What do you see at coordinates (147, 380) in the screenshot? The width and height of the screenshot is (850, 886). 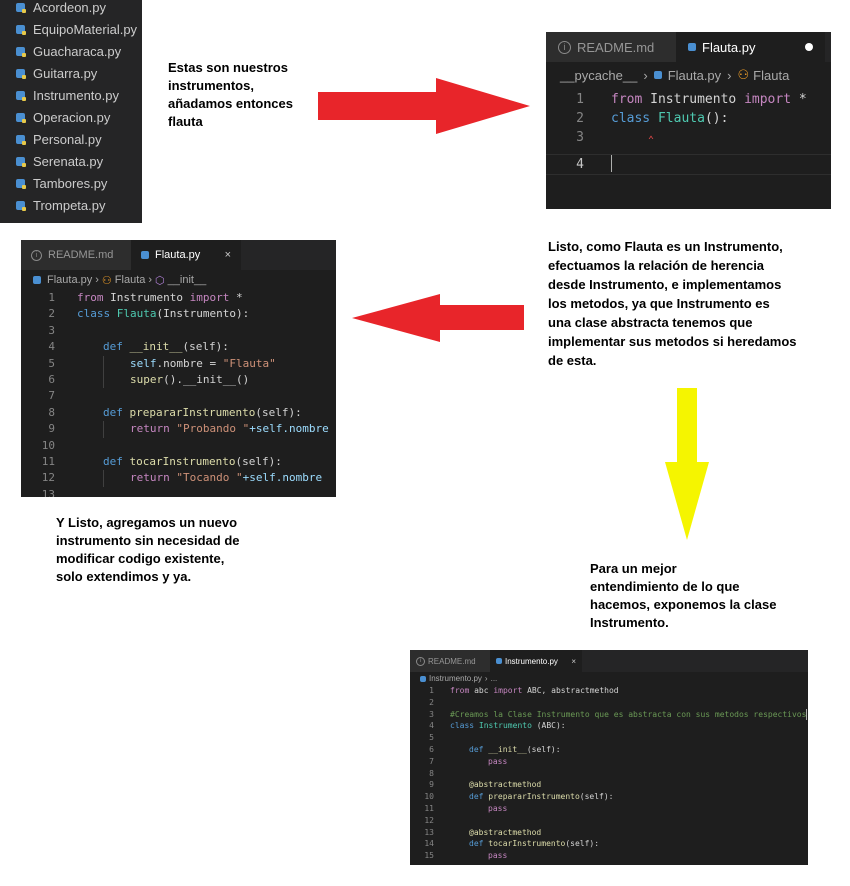 I see `code-token: super` at bounding box center [147, 380].